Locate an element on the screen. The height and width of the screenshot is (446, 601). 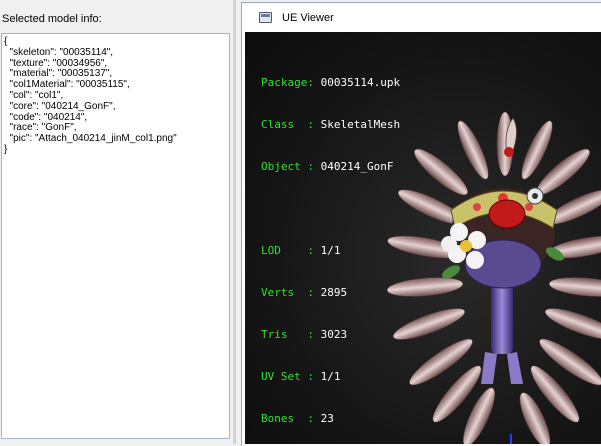
info-val-lod: 1/1 is located at coordinates (330, 250).